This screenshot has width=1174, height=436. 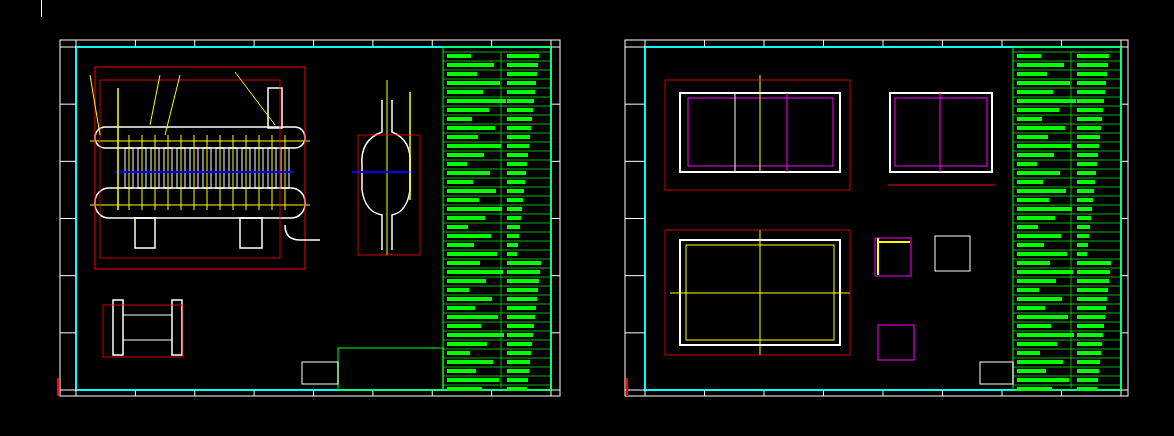 What do you see at coordinates (41, 8) in the screenshot?
I see `cursor-line` at bounding box center [41, 8].